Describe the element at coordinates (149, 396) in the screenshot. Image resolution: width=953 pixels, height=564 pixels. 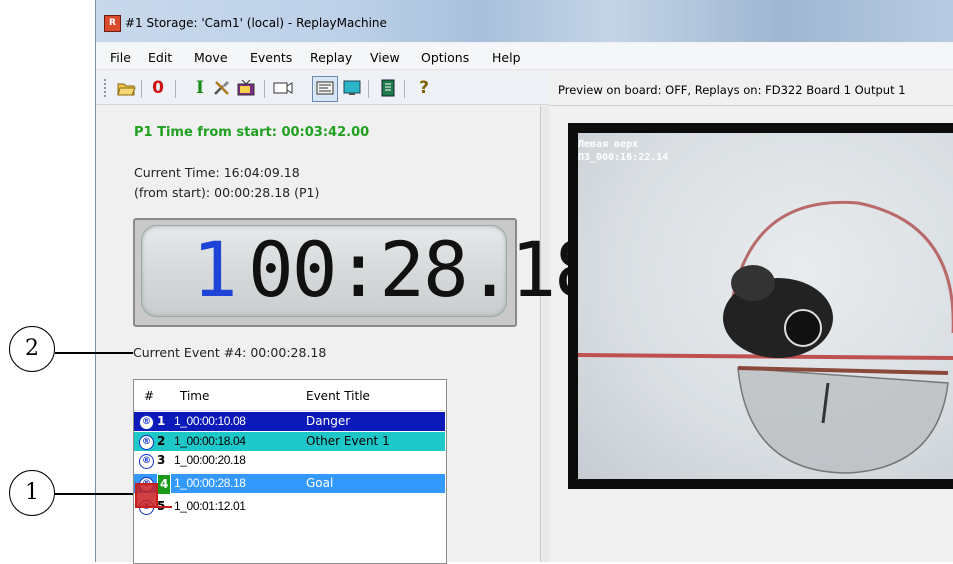
I see `column-header-number: #` at that location.